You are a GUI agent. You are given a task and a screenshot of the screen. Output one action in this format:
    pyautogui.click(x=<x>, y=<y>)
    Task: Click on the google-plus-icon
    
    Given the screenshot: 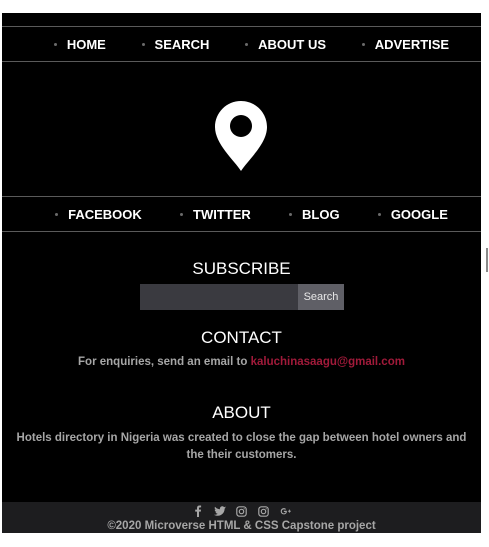 What is the action you would take?
    pyautogui.click(x=286, y=511)
    